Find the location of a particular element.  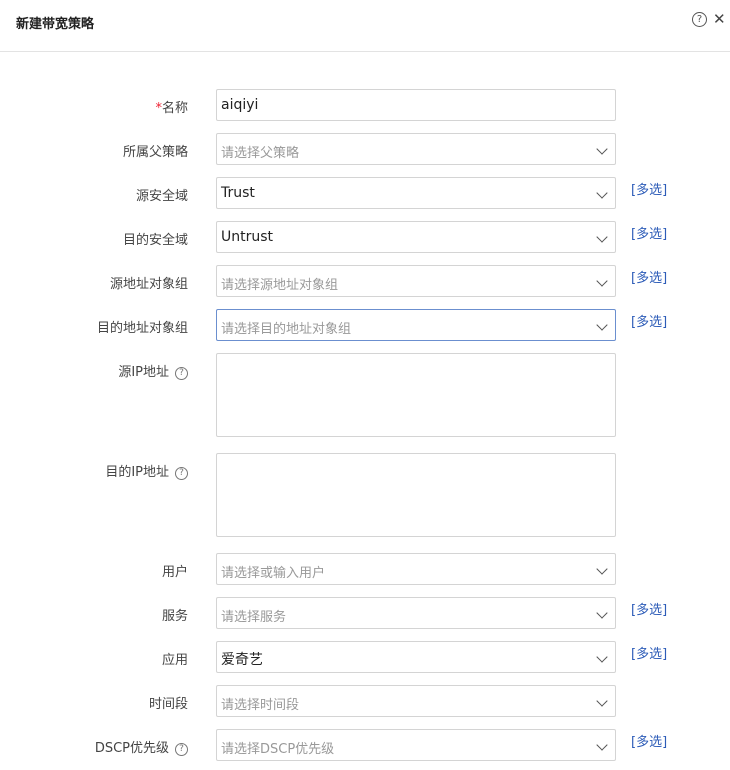

src-zone-value: Trust is located at coordinates (238, 193).